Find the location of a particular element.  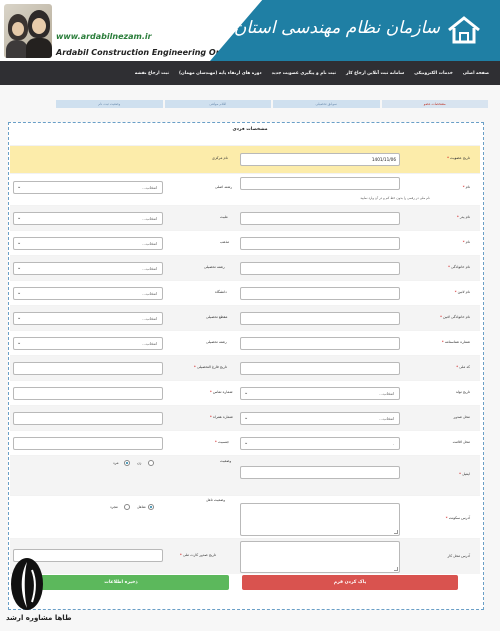

name-input is located at coordinates (320, 183).